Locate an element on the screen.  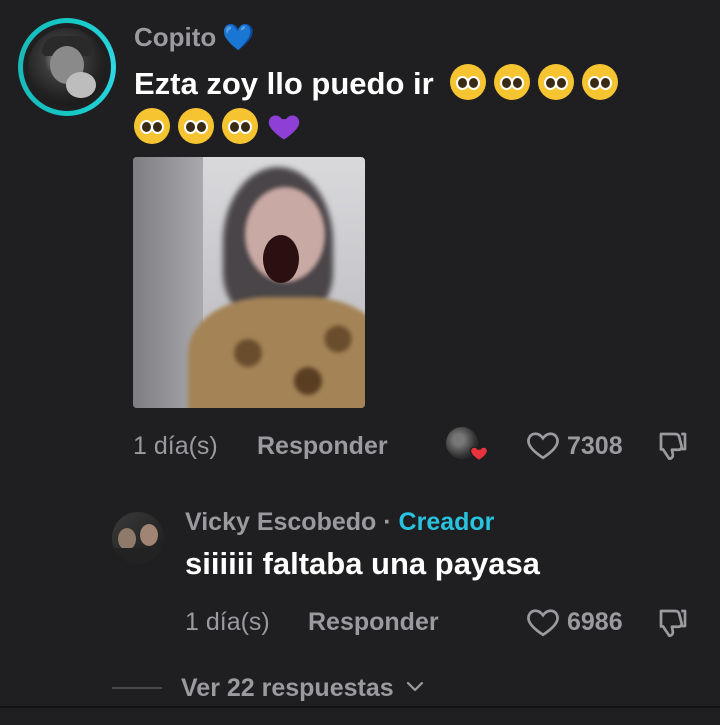
replies-divider is located at coordinates (137, 688).